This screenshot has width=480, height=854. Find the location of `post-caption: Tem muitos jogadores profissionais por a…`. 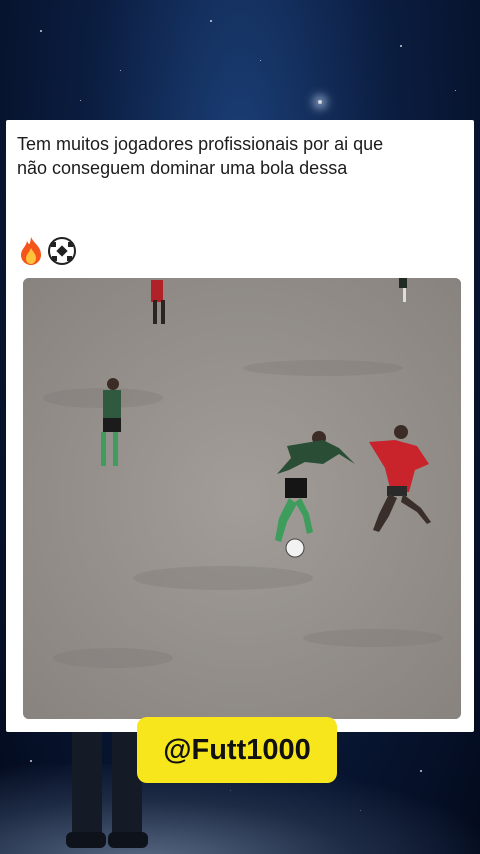

post-caption: Tem muitos jogadores profissionais por a… is located at coordinates (200, 156).